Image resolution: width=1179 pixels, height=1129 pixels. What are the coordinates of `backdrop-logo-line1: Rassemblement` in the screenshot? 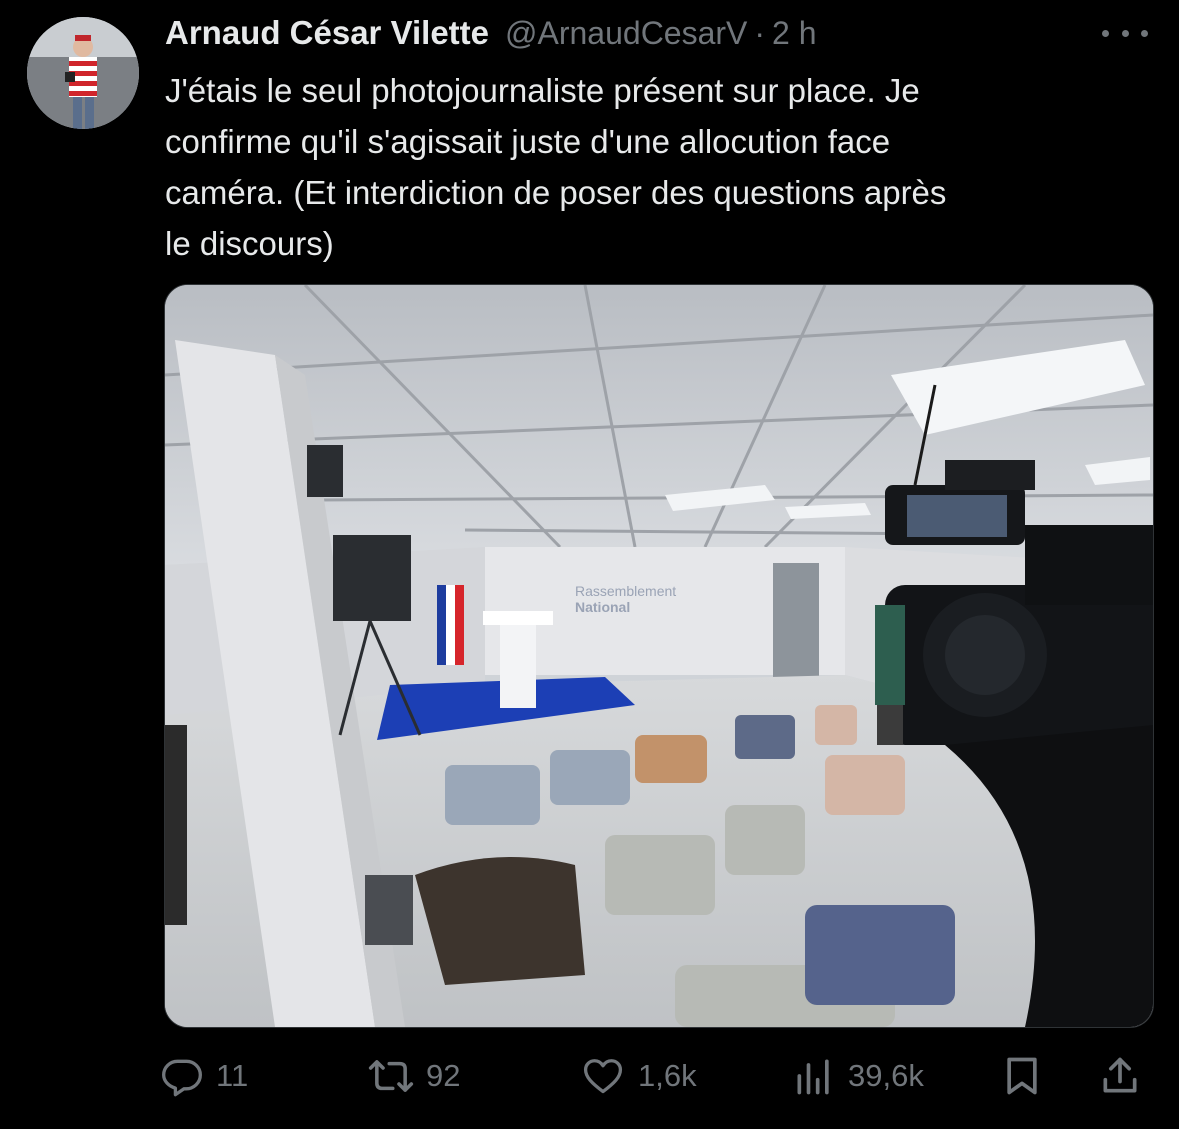 It's located at (625, 591).